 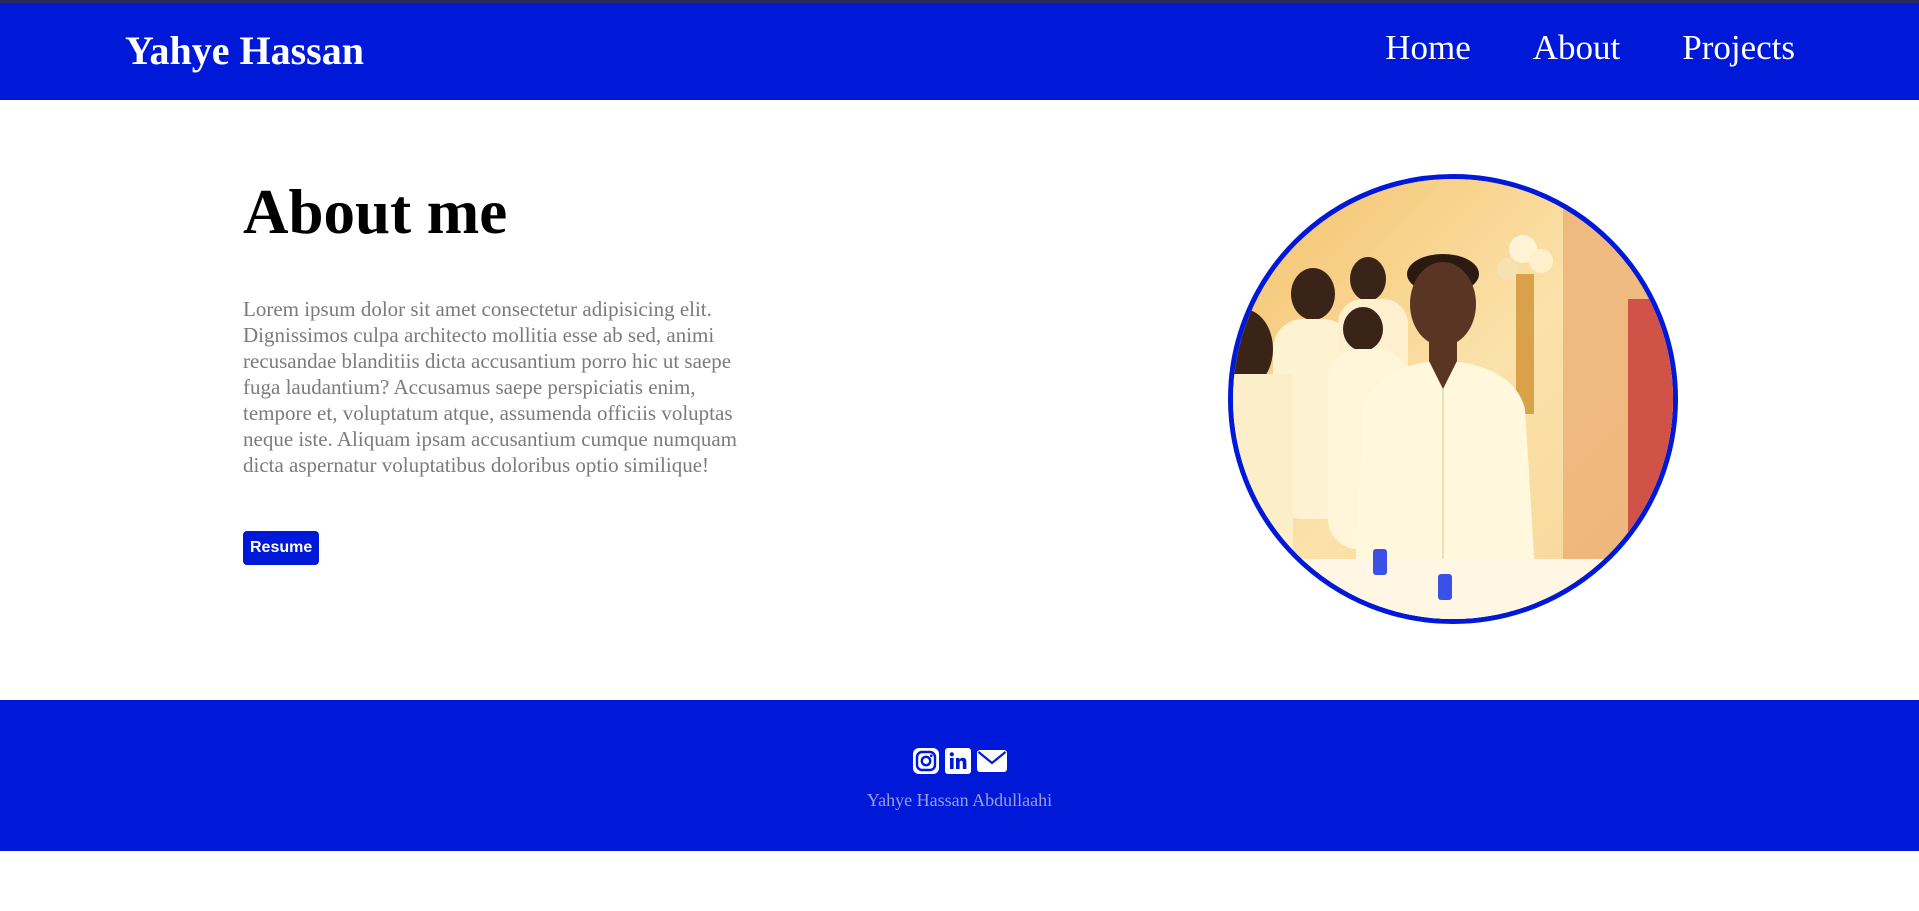 I want to click on nav-projects-link: Projects, so click(x=1738, y=48).